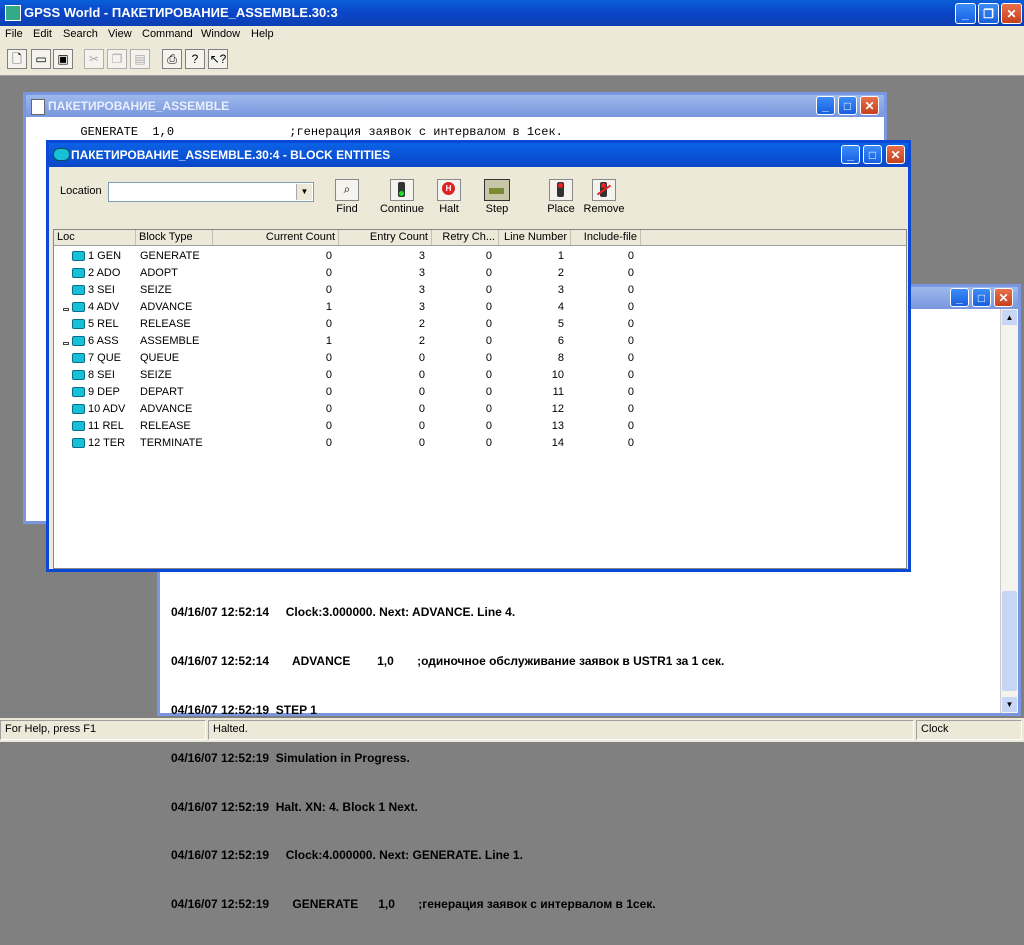 This screenshot has width=1024, height=945. I want to click on location-combobox: ▼, so click(211, 192).